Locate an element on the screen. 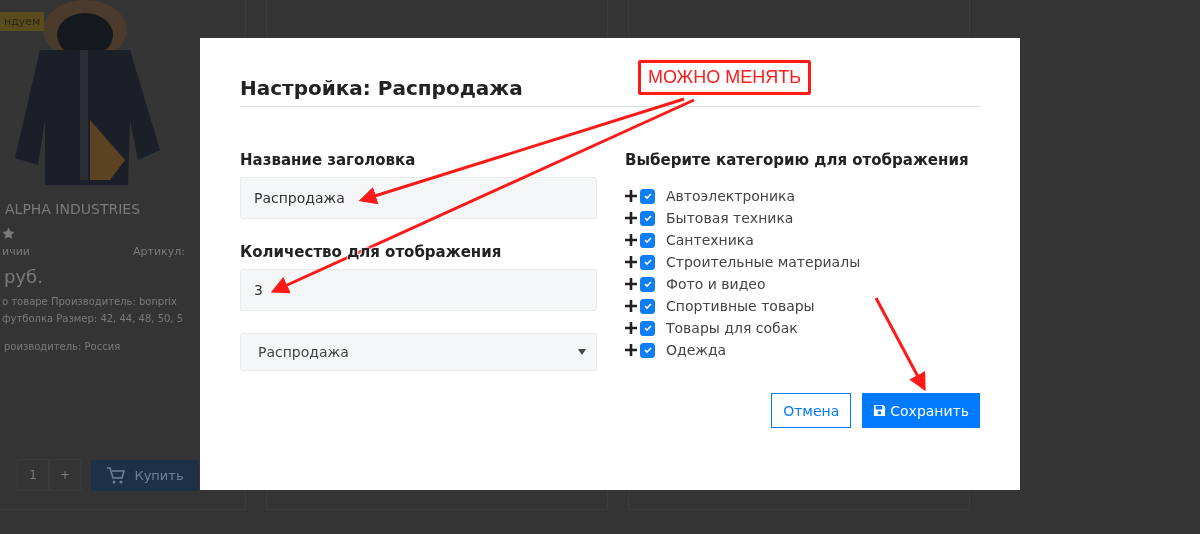 The width and height of the screenshot is (1200, 534). save-icon is located at coordinates (880, 410).